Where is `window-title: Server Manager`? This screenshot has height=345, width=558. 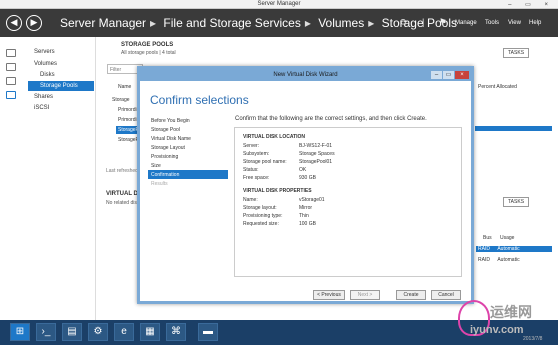
window-title: Server Manager is located at coordinates (279, 4).